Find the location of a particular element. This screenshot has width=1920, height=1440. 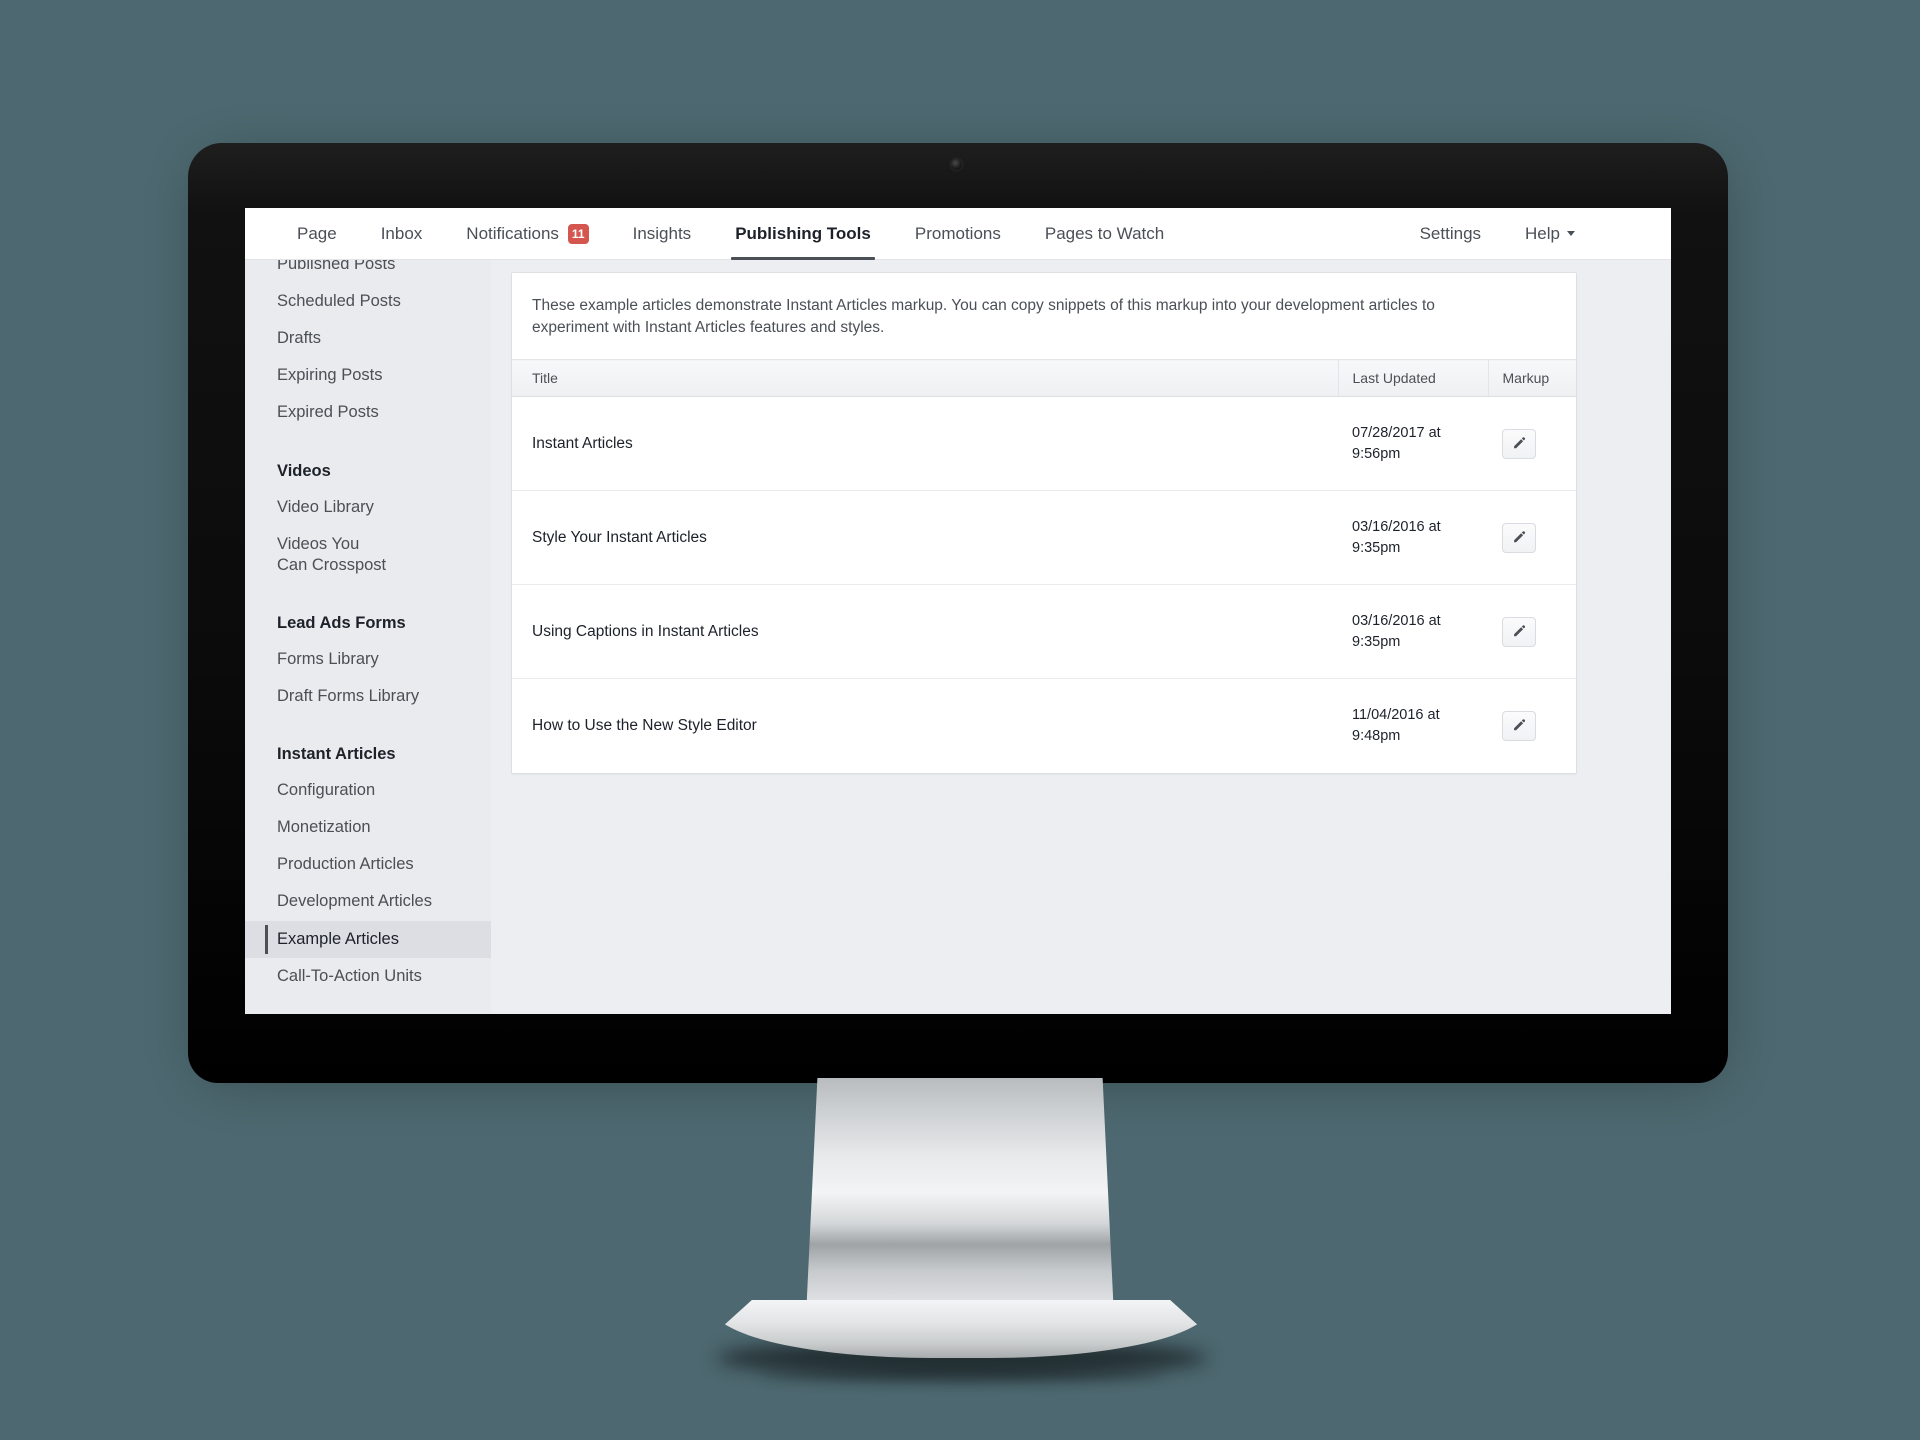

table-header: Title Last Updated Markup is located at coordinates (1044, 378).